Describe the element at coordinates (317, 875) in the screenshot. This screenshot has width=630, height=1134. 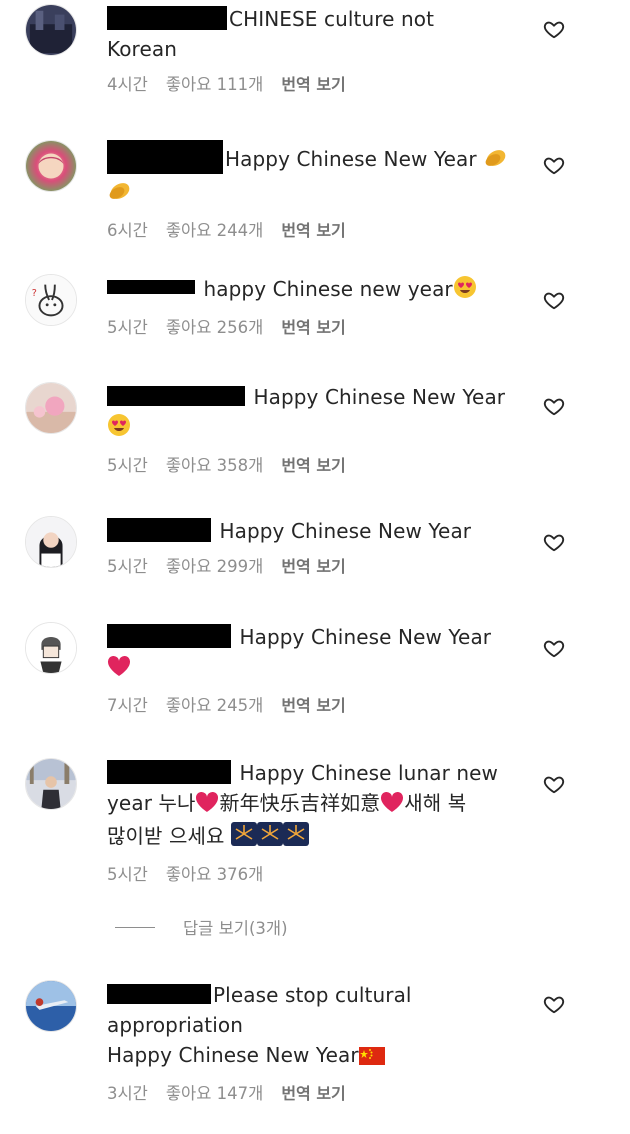
I see `comment-meta: 5시간 좋아요 376개` at that location.